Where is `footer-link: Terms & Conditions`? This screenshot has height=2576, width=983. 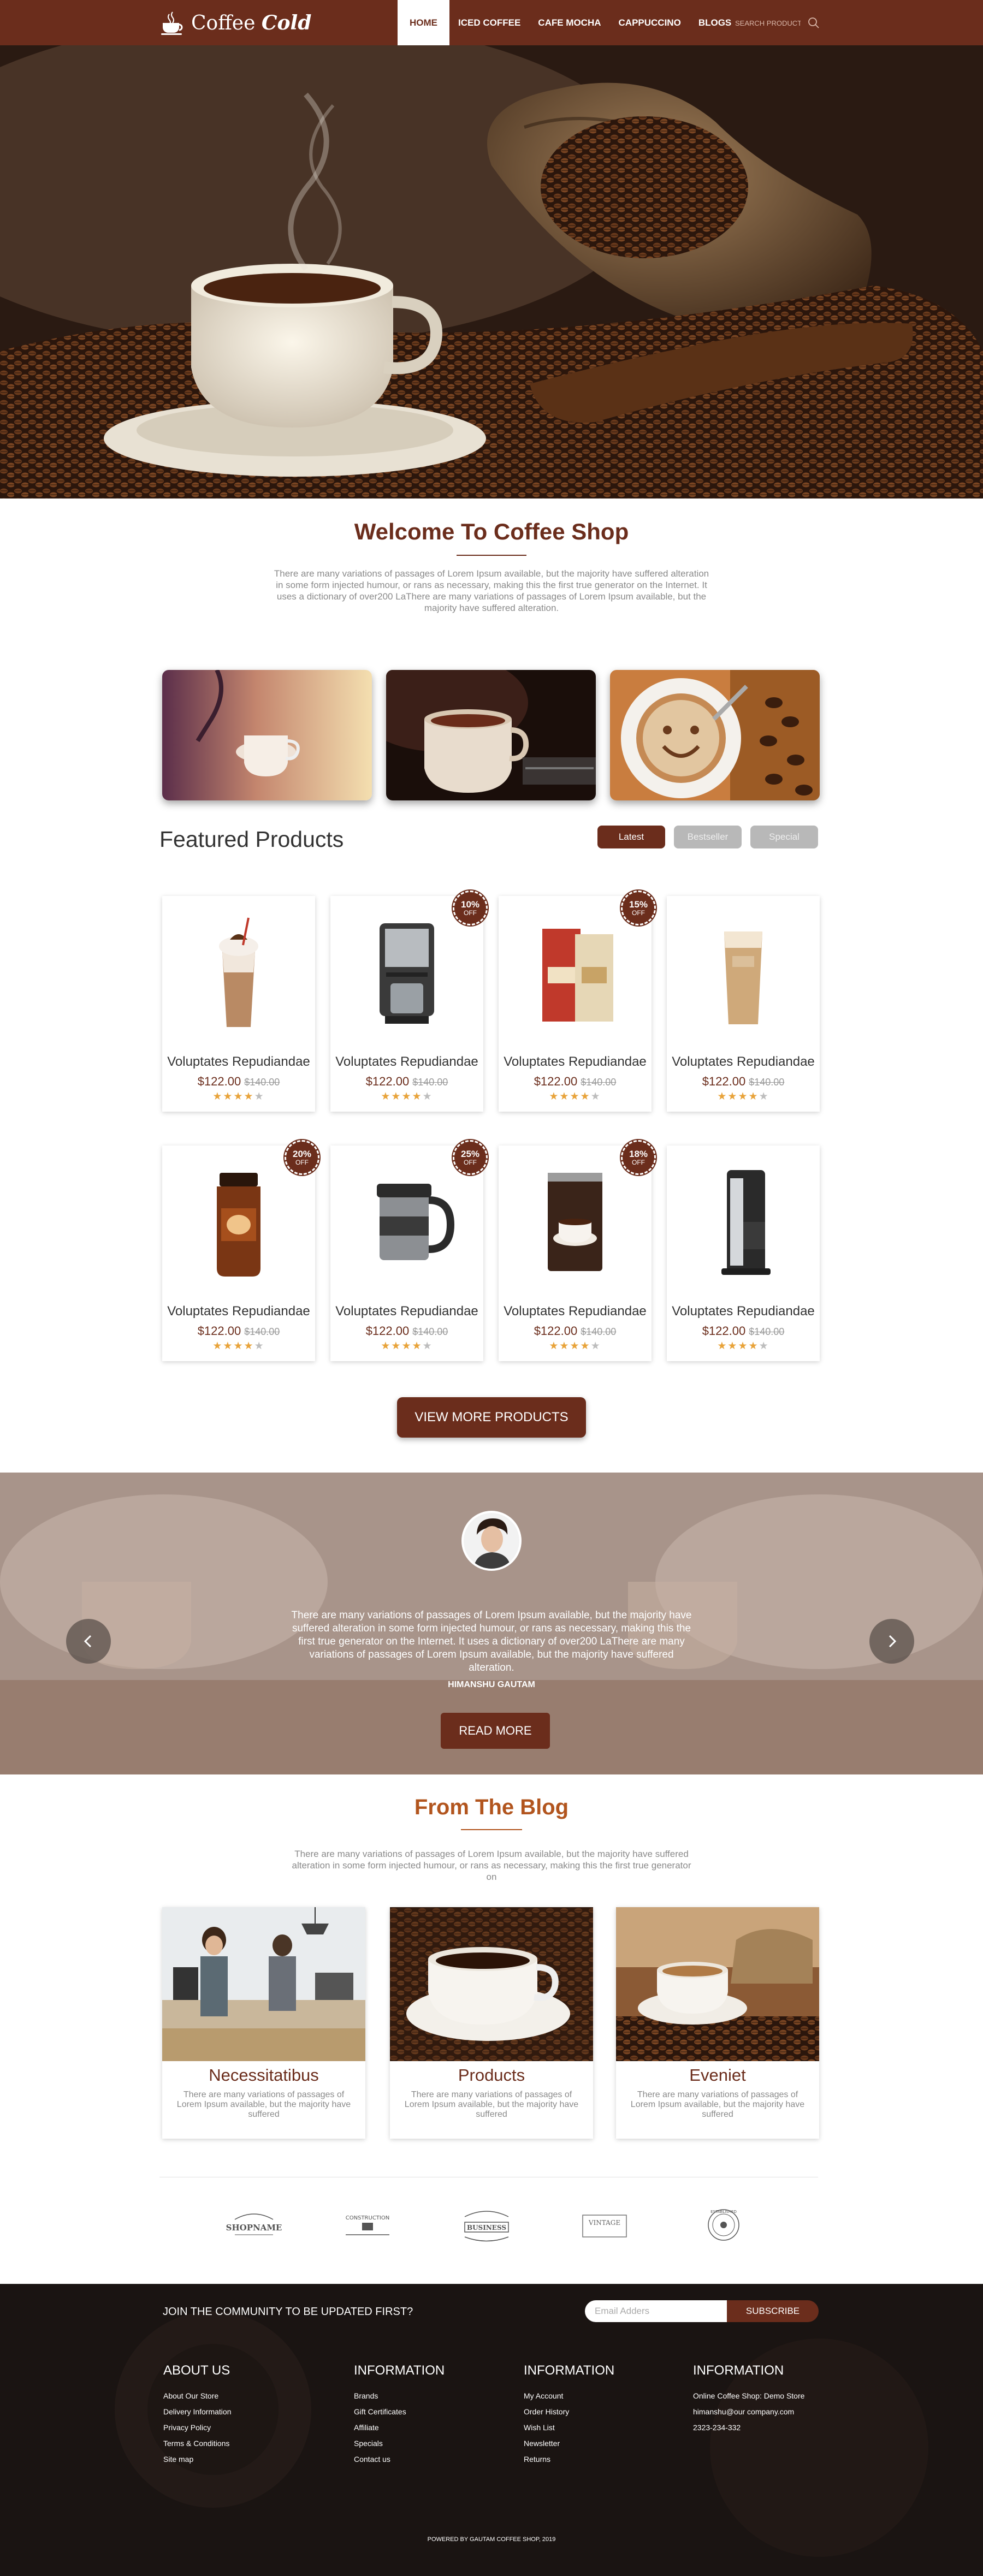 footer-link: Terms & Conditions is located at coordinates (197, 2444).